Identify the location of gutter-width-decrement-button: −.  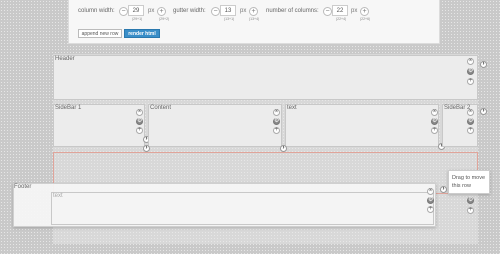
(215, 11).